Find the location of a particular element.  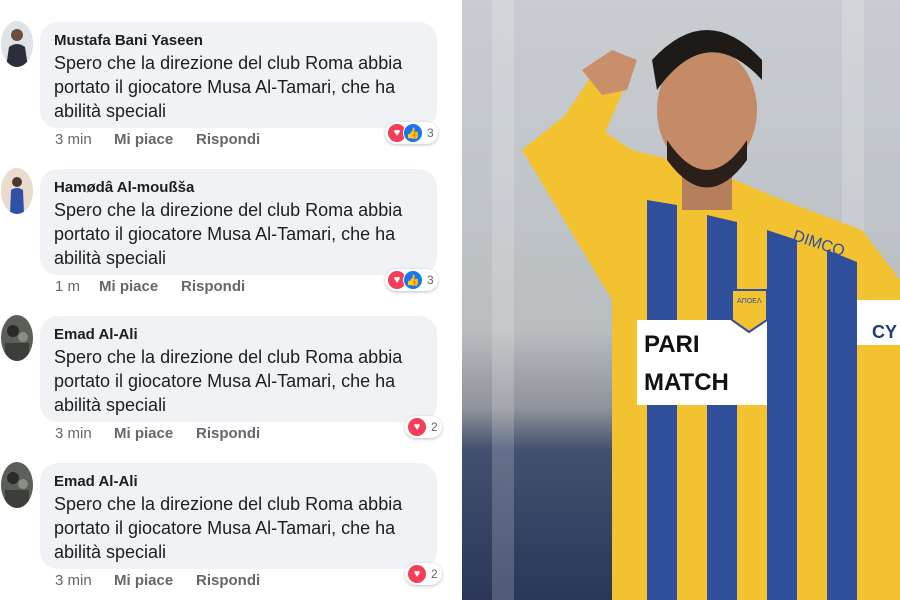

sponsor-text-2: MATCH is located at coordinates (686, 382).